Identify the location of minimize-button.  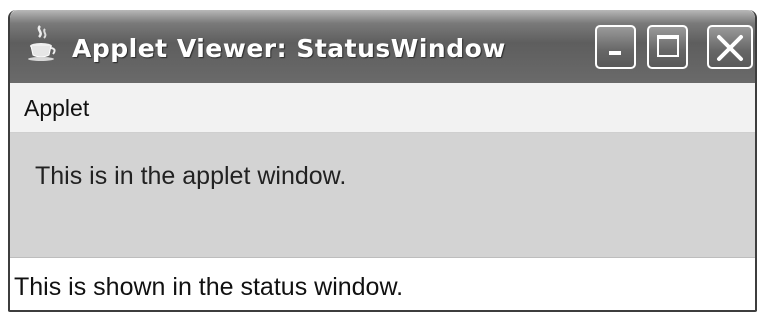
(615, 47).